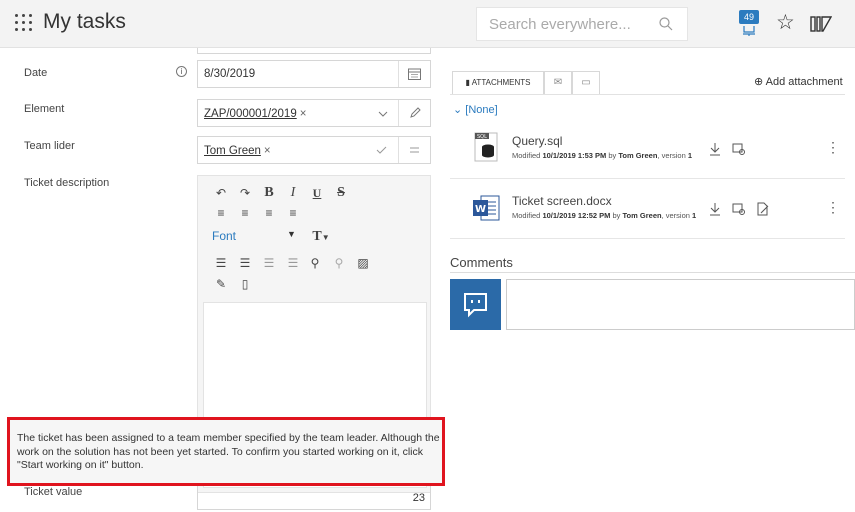 This screenshot has height=512, width=855. I want to click on panel-toggle-icon, so click(821, 24).